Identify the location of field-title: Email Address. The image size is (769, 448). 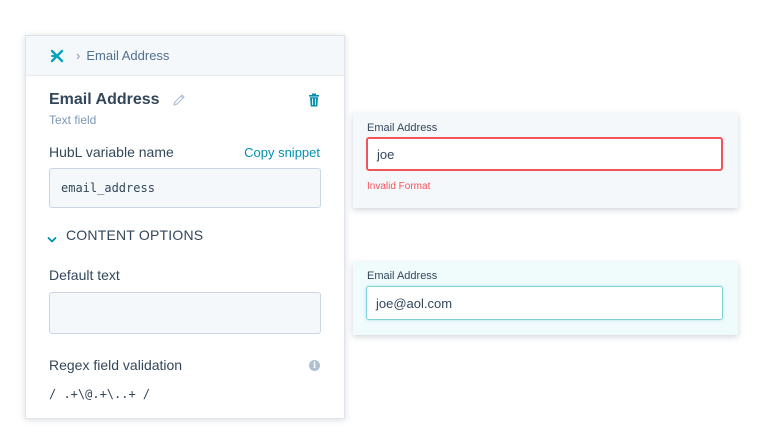
(104, 99).